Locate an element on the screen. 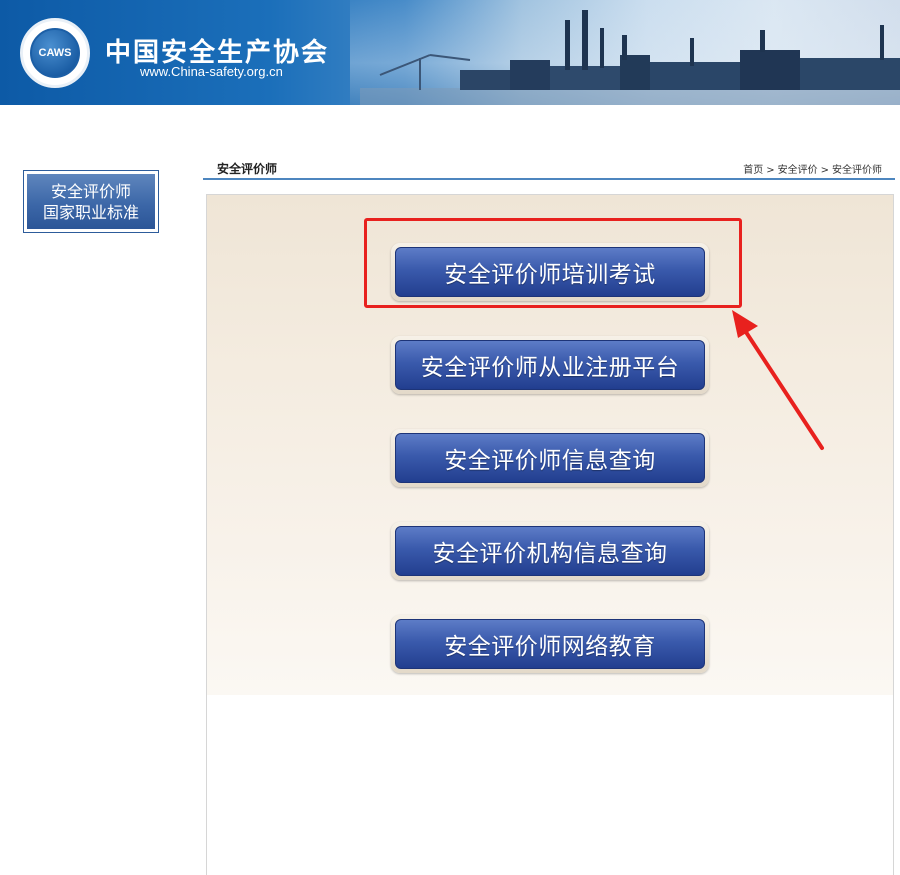 The height and width of the screenshot is (875, 900). menu-button-institution-info-query: 安全评价机构信息查询 is located at coordinates (550, 551).